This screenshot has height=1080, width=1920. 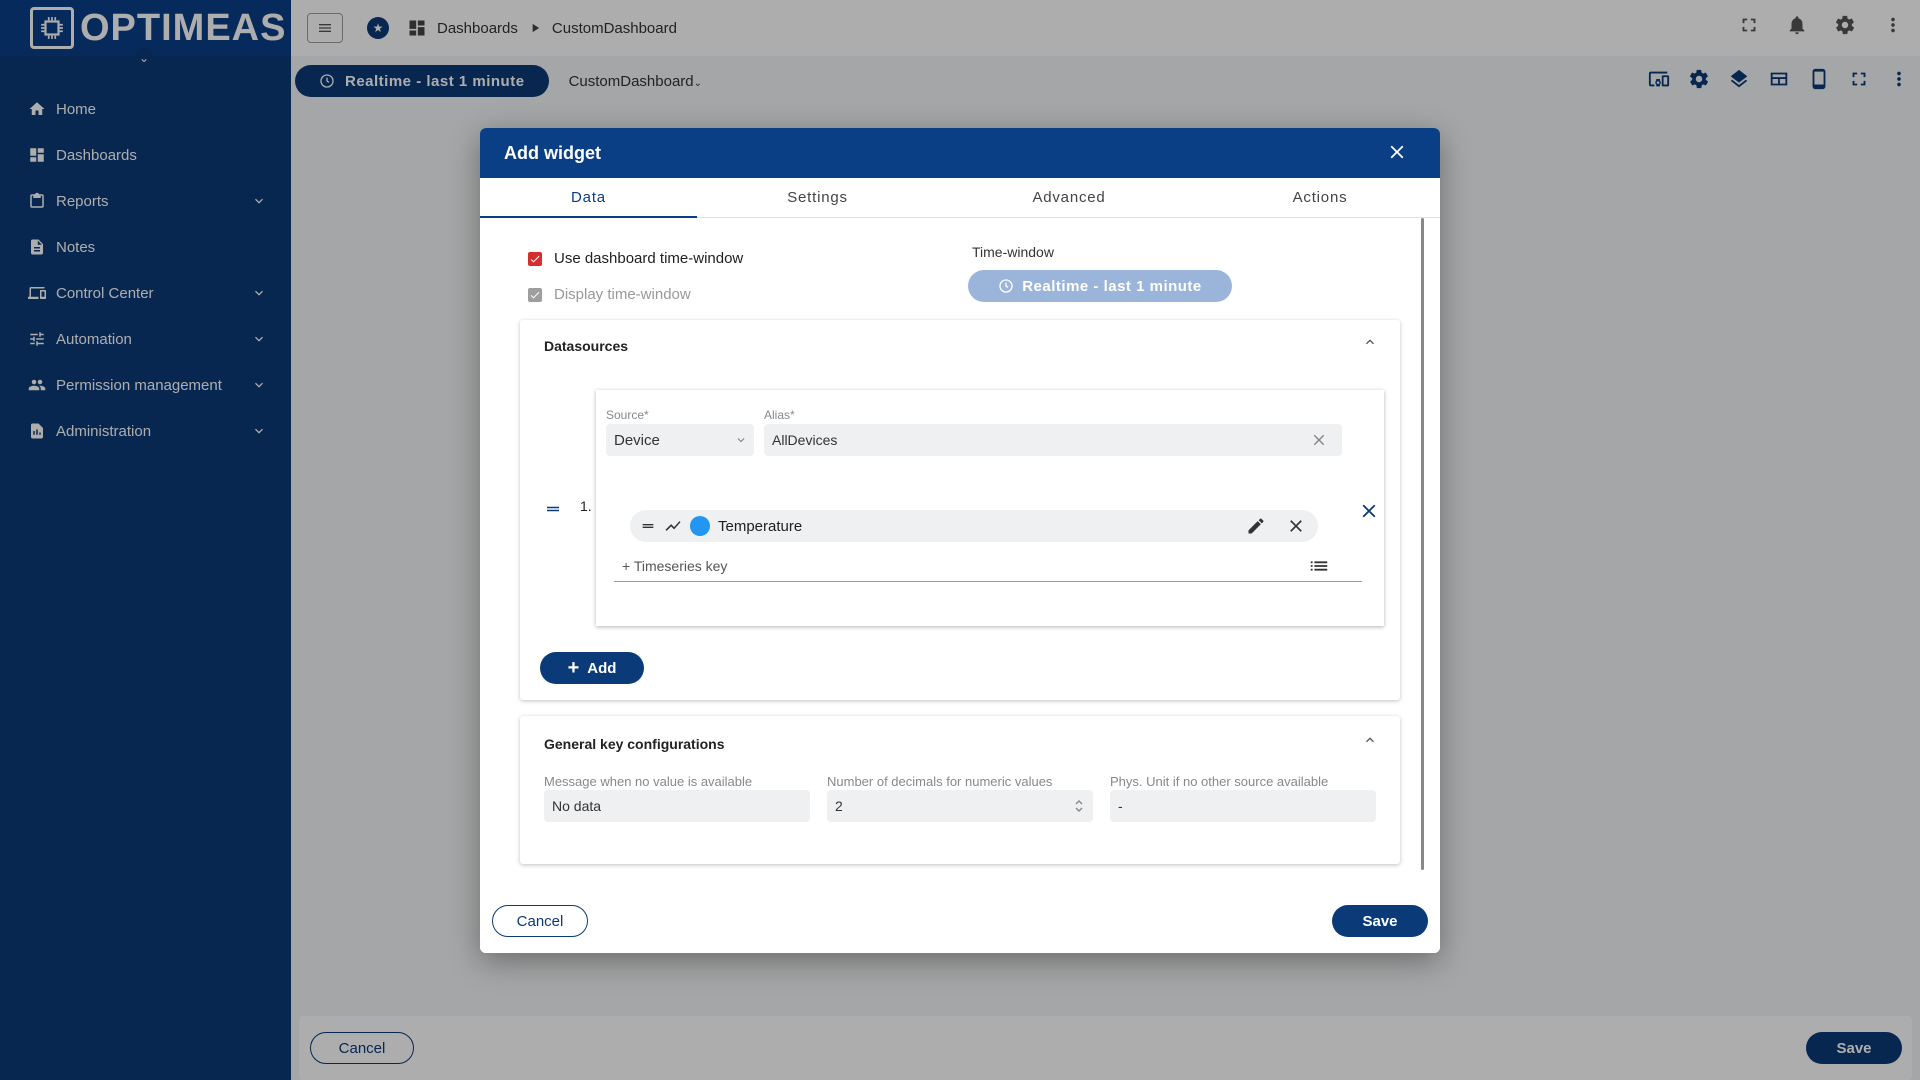 What do you see at coordinates (1112, 286) in the screenshot?
I see `widget-timewindow-label: Realtime - last 1 minute` at bounding box center [1112, 286].